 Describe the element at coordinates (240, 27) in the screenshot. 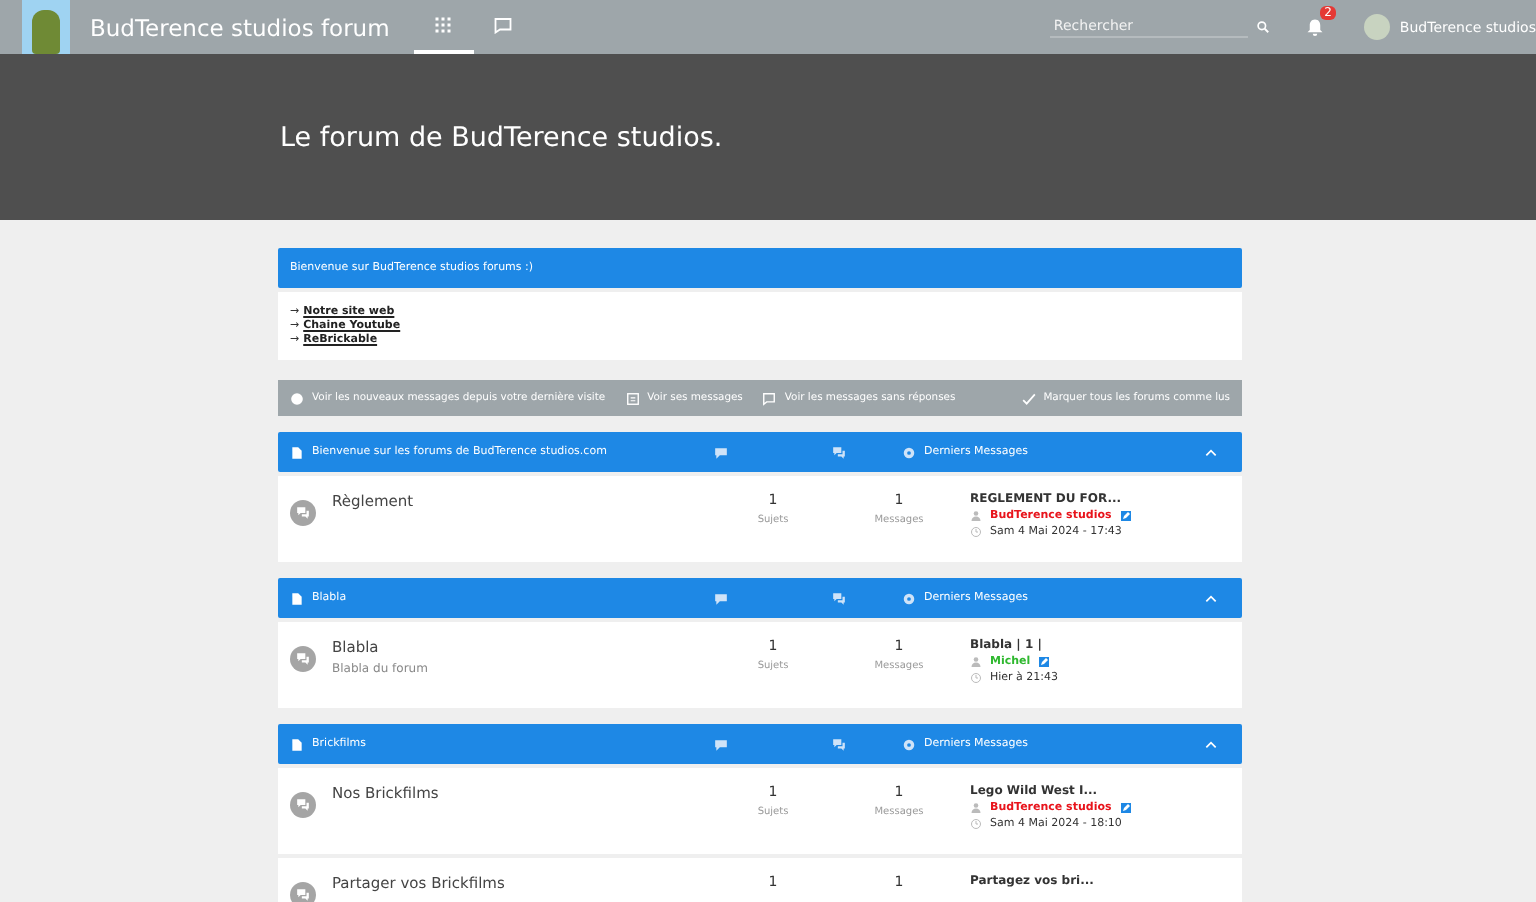

I see `site-title: BudTerence studios forum` at that location.